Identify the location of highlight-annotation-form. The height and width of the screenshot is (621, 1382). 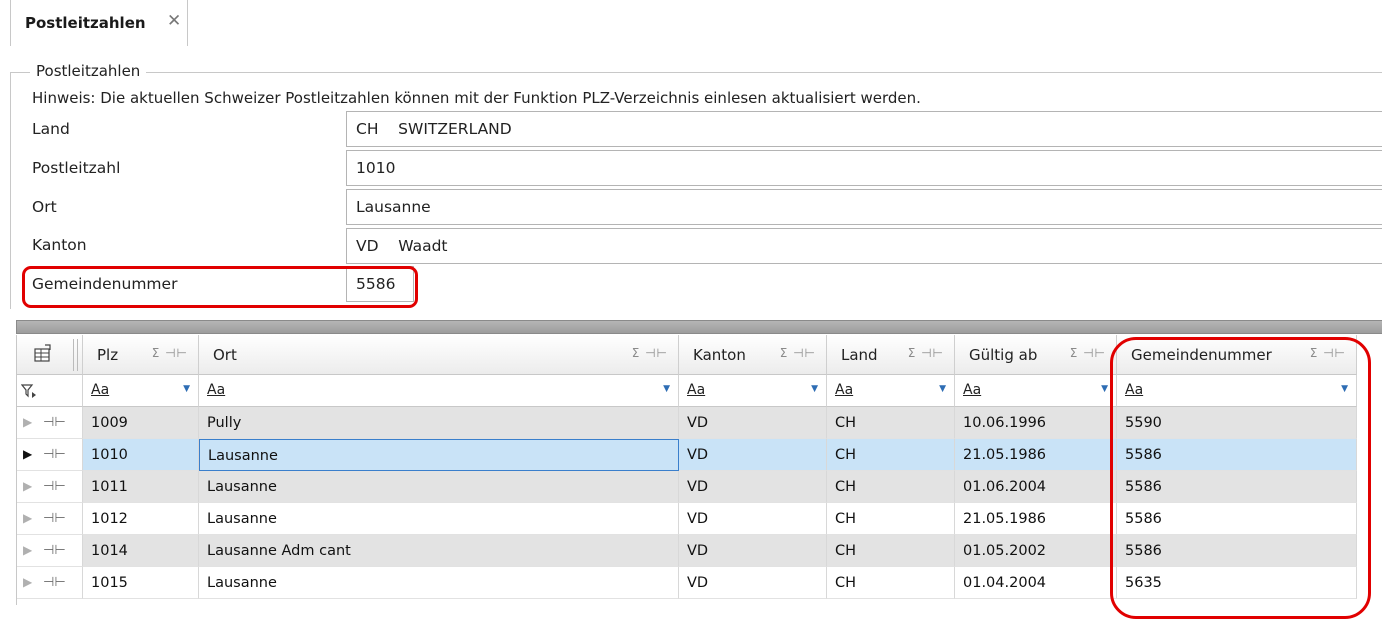
(220, 287).